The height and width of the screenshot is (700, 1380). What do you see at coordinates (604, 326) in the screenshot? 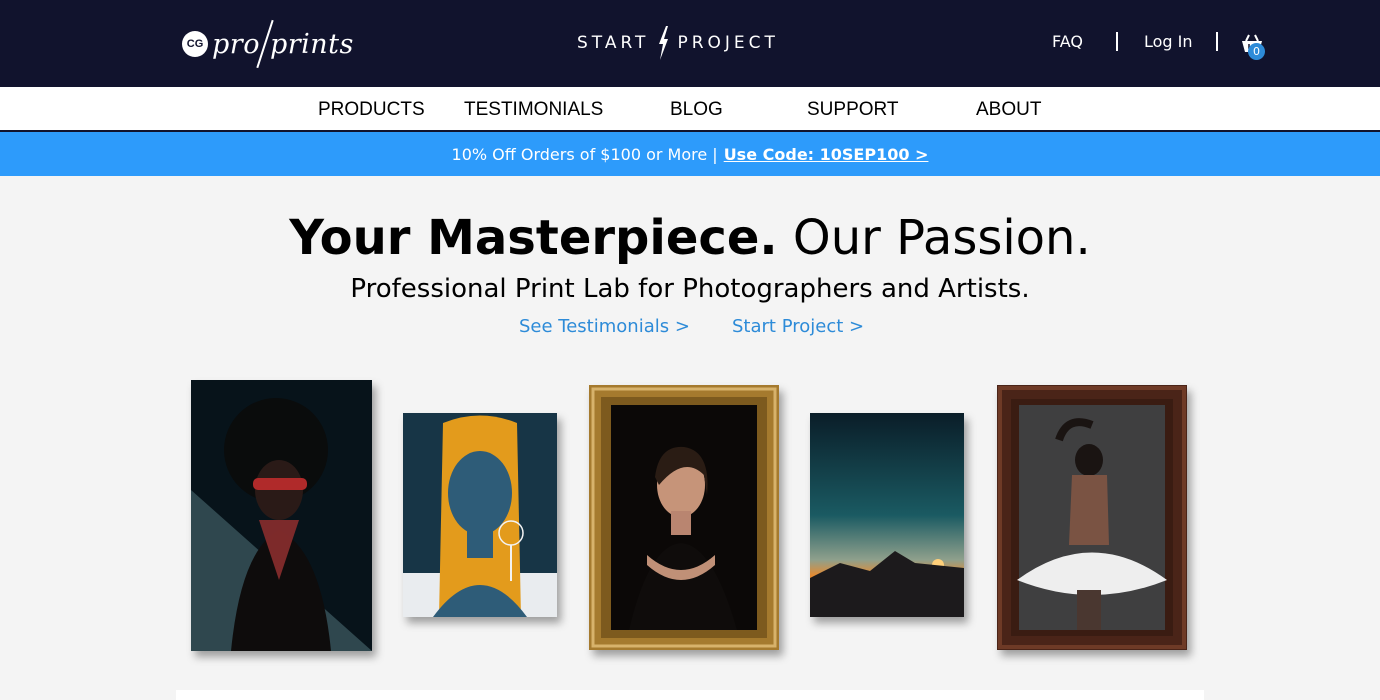
I see `see-testimonials-link: See Testimonials >` at bounding box center [604, 326].